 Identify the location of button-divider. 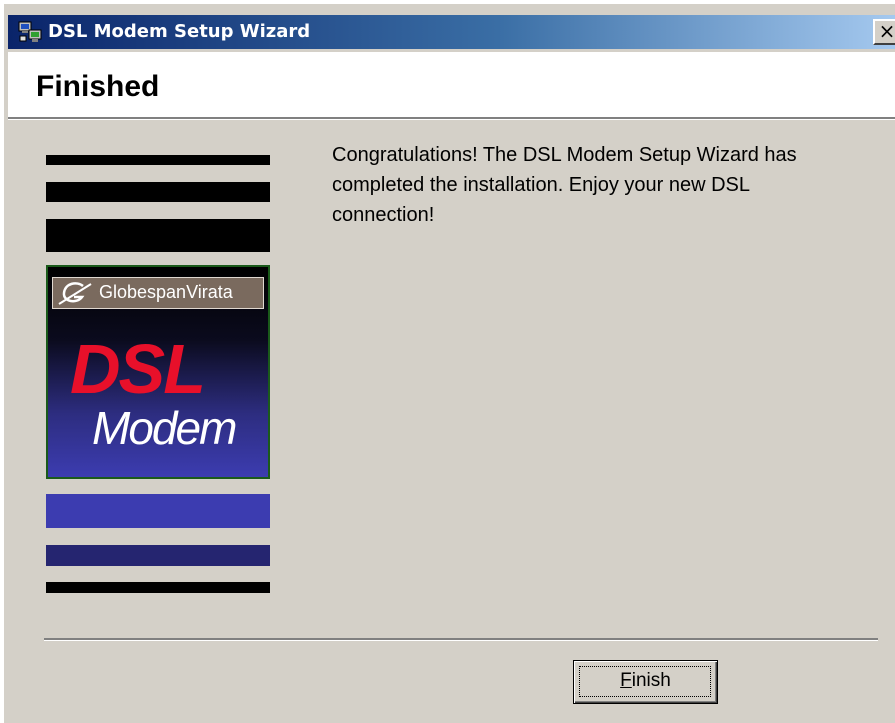
(461, 639).